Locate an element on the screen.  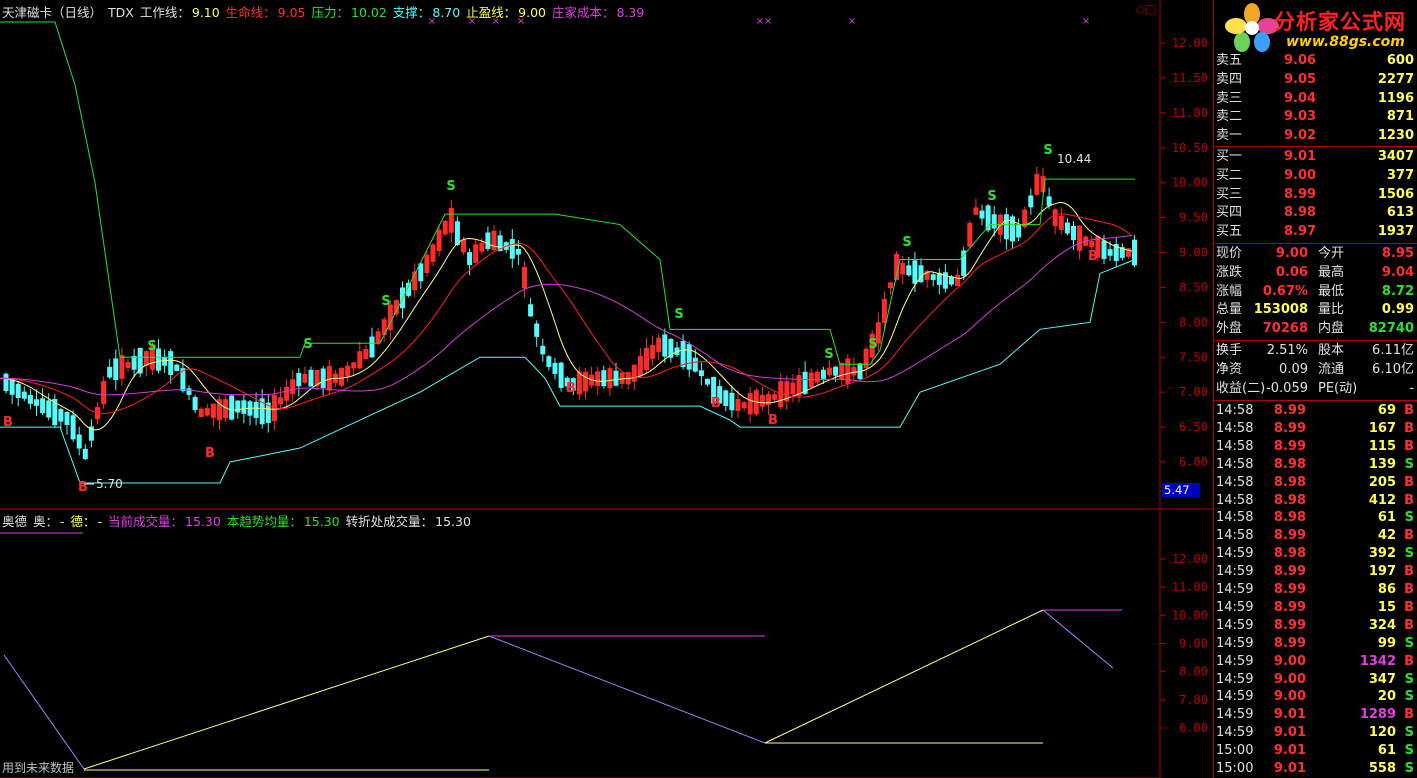
quote-label: 总量 is located at coordinates (1229, 310).